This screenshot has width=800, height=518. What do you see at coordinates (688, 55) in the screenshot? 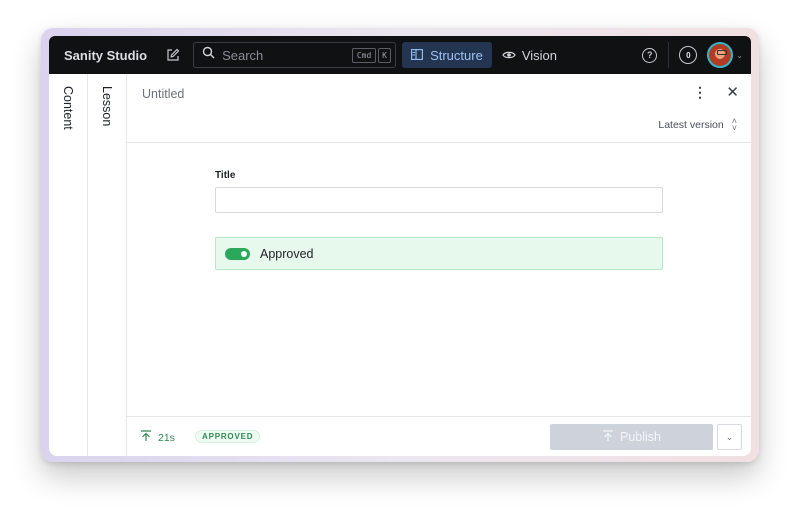
I see `notification-counter: 0` at bounding box center [688, 55].